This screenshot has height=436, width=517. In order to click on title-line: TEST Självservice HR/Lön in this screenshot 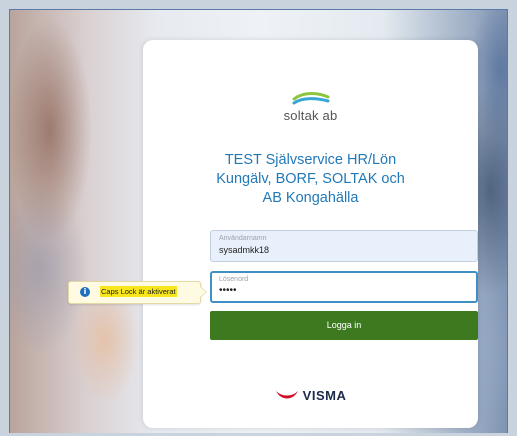, I will do `click(310, 160)`.